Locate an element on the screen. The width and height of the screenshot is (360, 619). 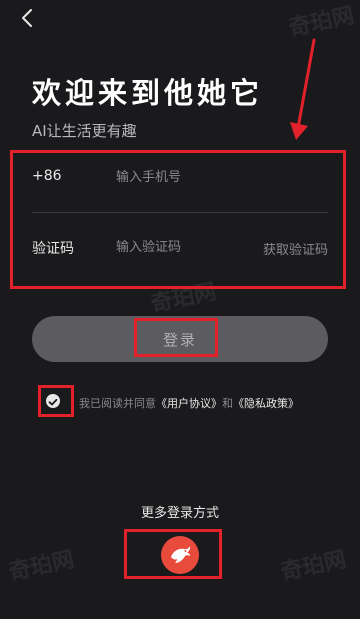
code-input is located at coordinates (176, 247).